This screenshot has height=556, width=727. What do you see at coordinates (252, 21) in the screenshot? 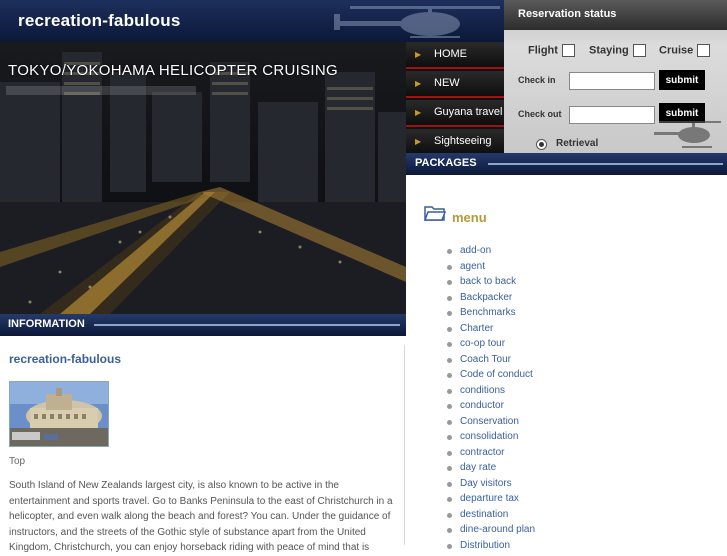
I see `site-header: recreation-fabulous` at bounding box center [252, 21].